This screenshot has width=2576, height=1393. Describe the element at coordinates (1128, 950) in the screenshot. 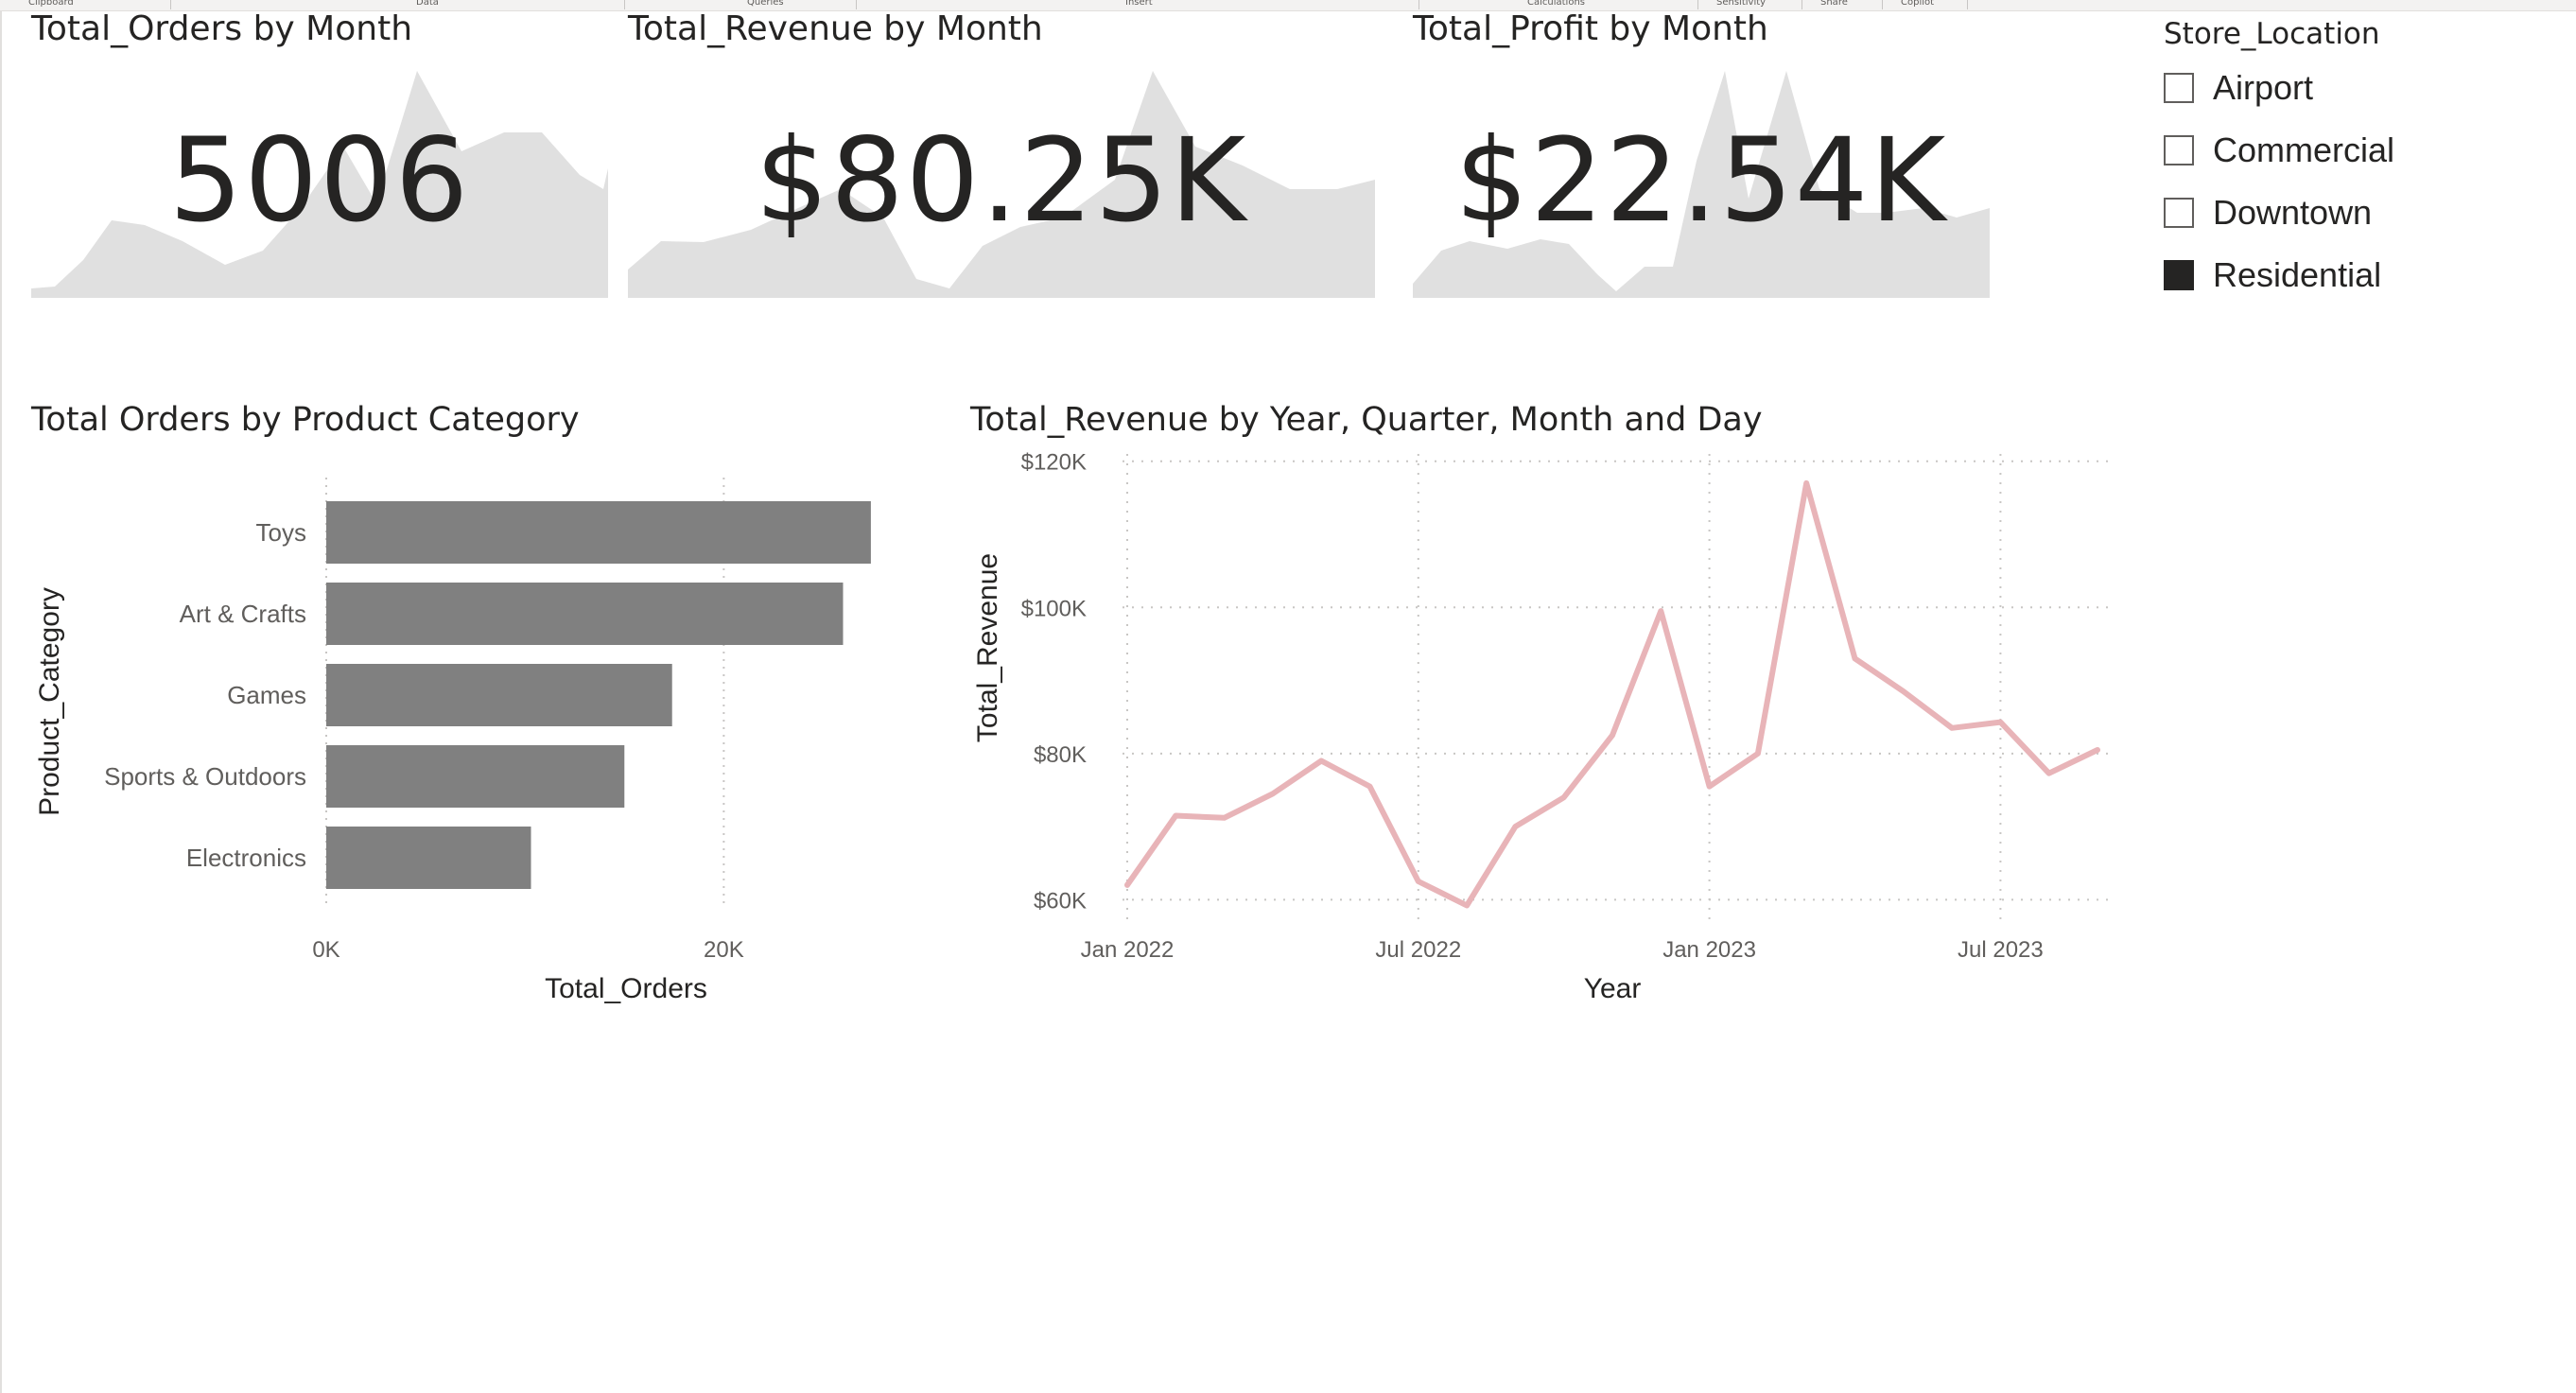

I see `x-tick-label: Jan 2022` at that location.